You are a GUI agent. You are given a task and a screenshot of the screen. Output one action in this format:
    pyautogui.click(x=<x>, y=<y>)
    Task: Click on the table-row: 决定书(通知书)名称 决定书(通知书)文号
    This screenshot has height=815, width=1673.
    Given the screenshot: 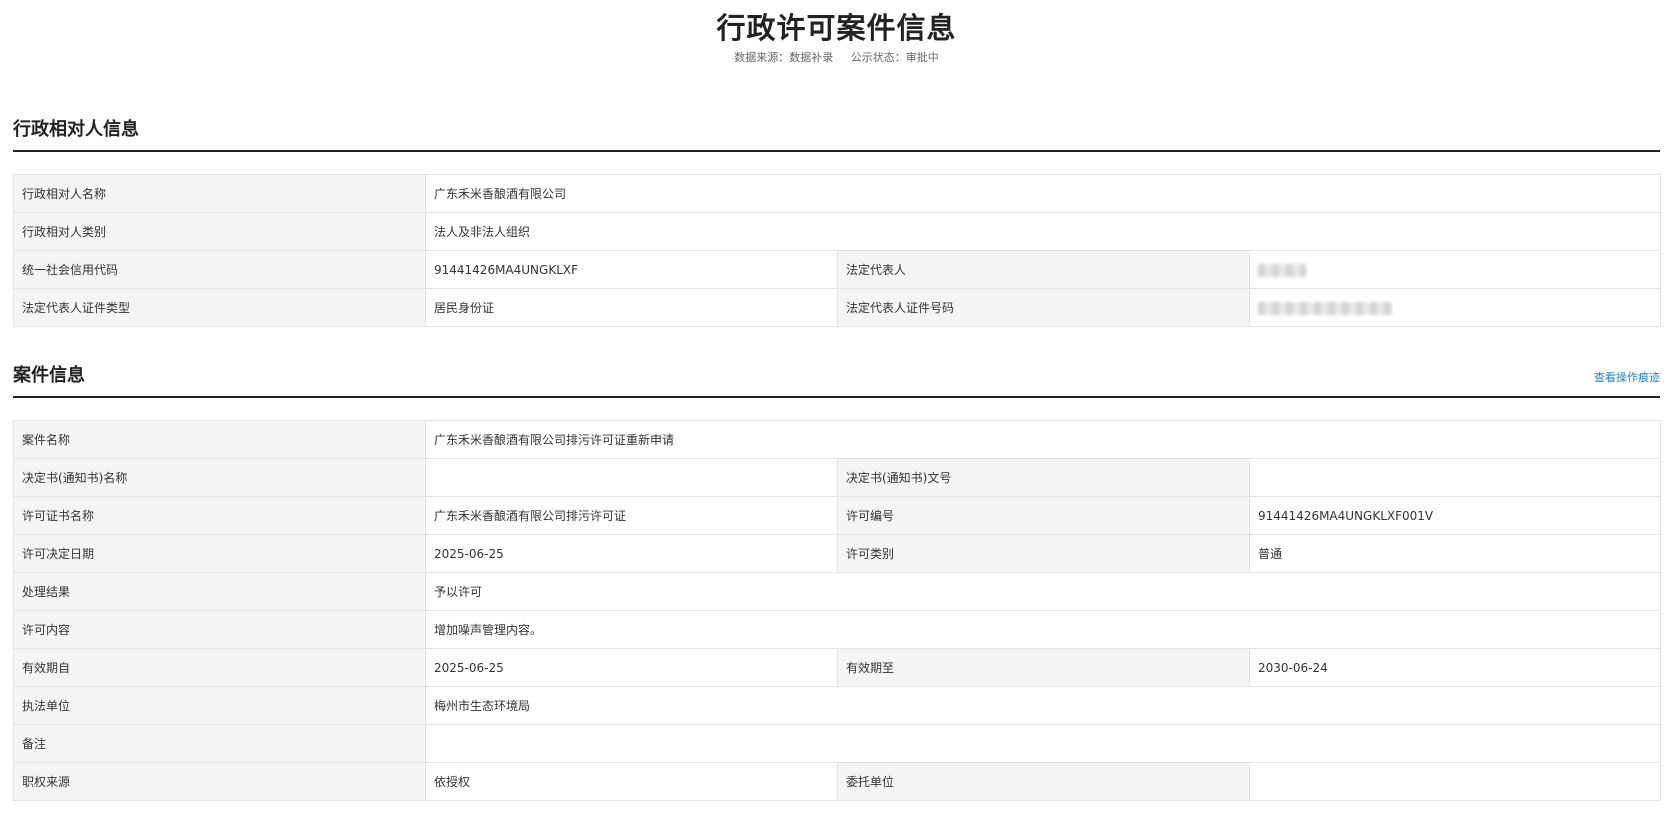 What is the action you would take?
    pyautogui.click(x=837, y=477)
    